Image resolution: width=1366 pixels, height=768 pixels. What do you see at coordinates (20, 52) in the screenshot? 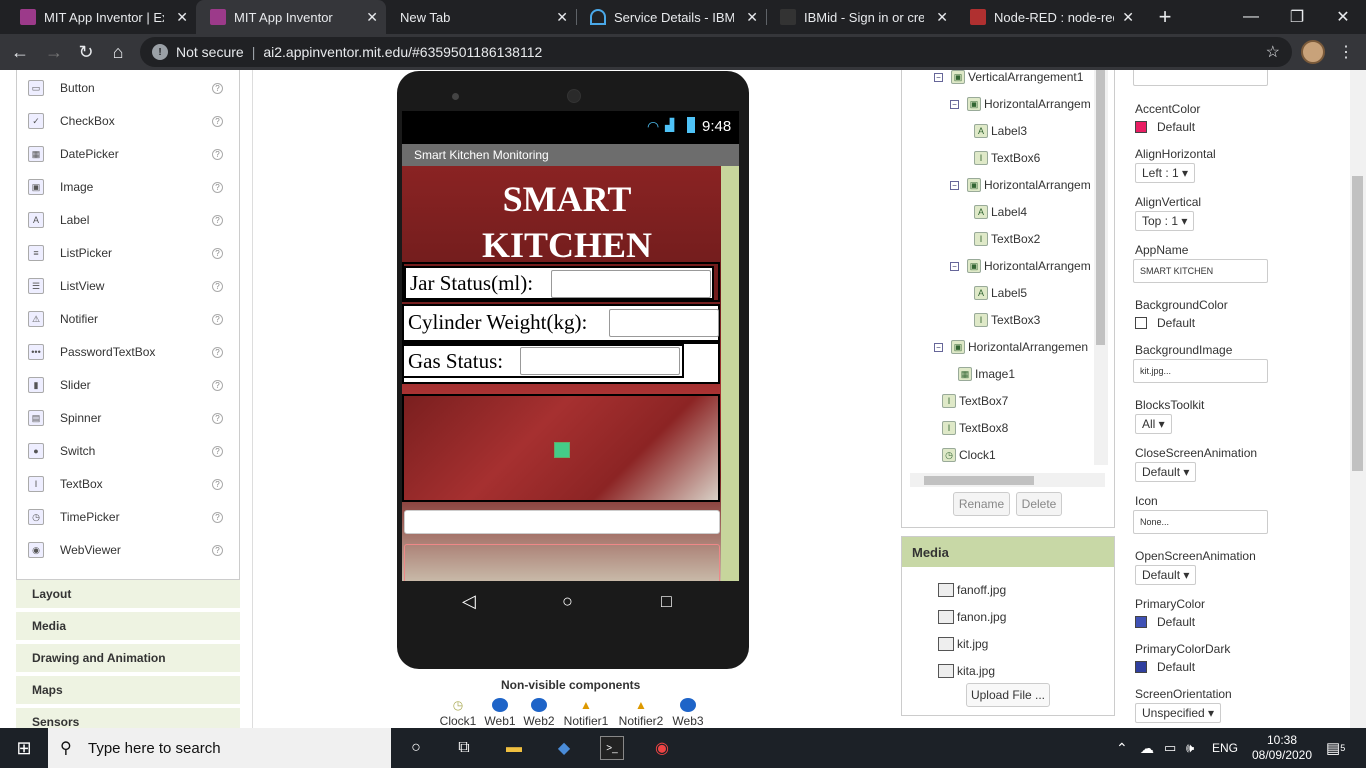
I see `back-icon: ←` at bounding box center [20, 52].